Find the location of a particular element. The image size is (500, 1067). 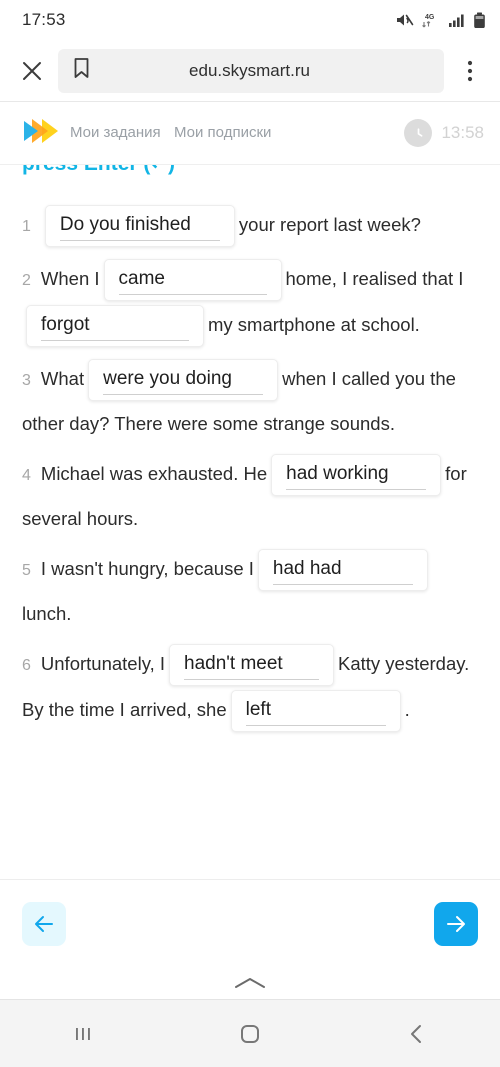

overflow-menu-icon is located at coordinates (470, 70).